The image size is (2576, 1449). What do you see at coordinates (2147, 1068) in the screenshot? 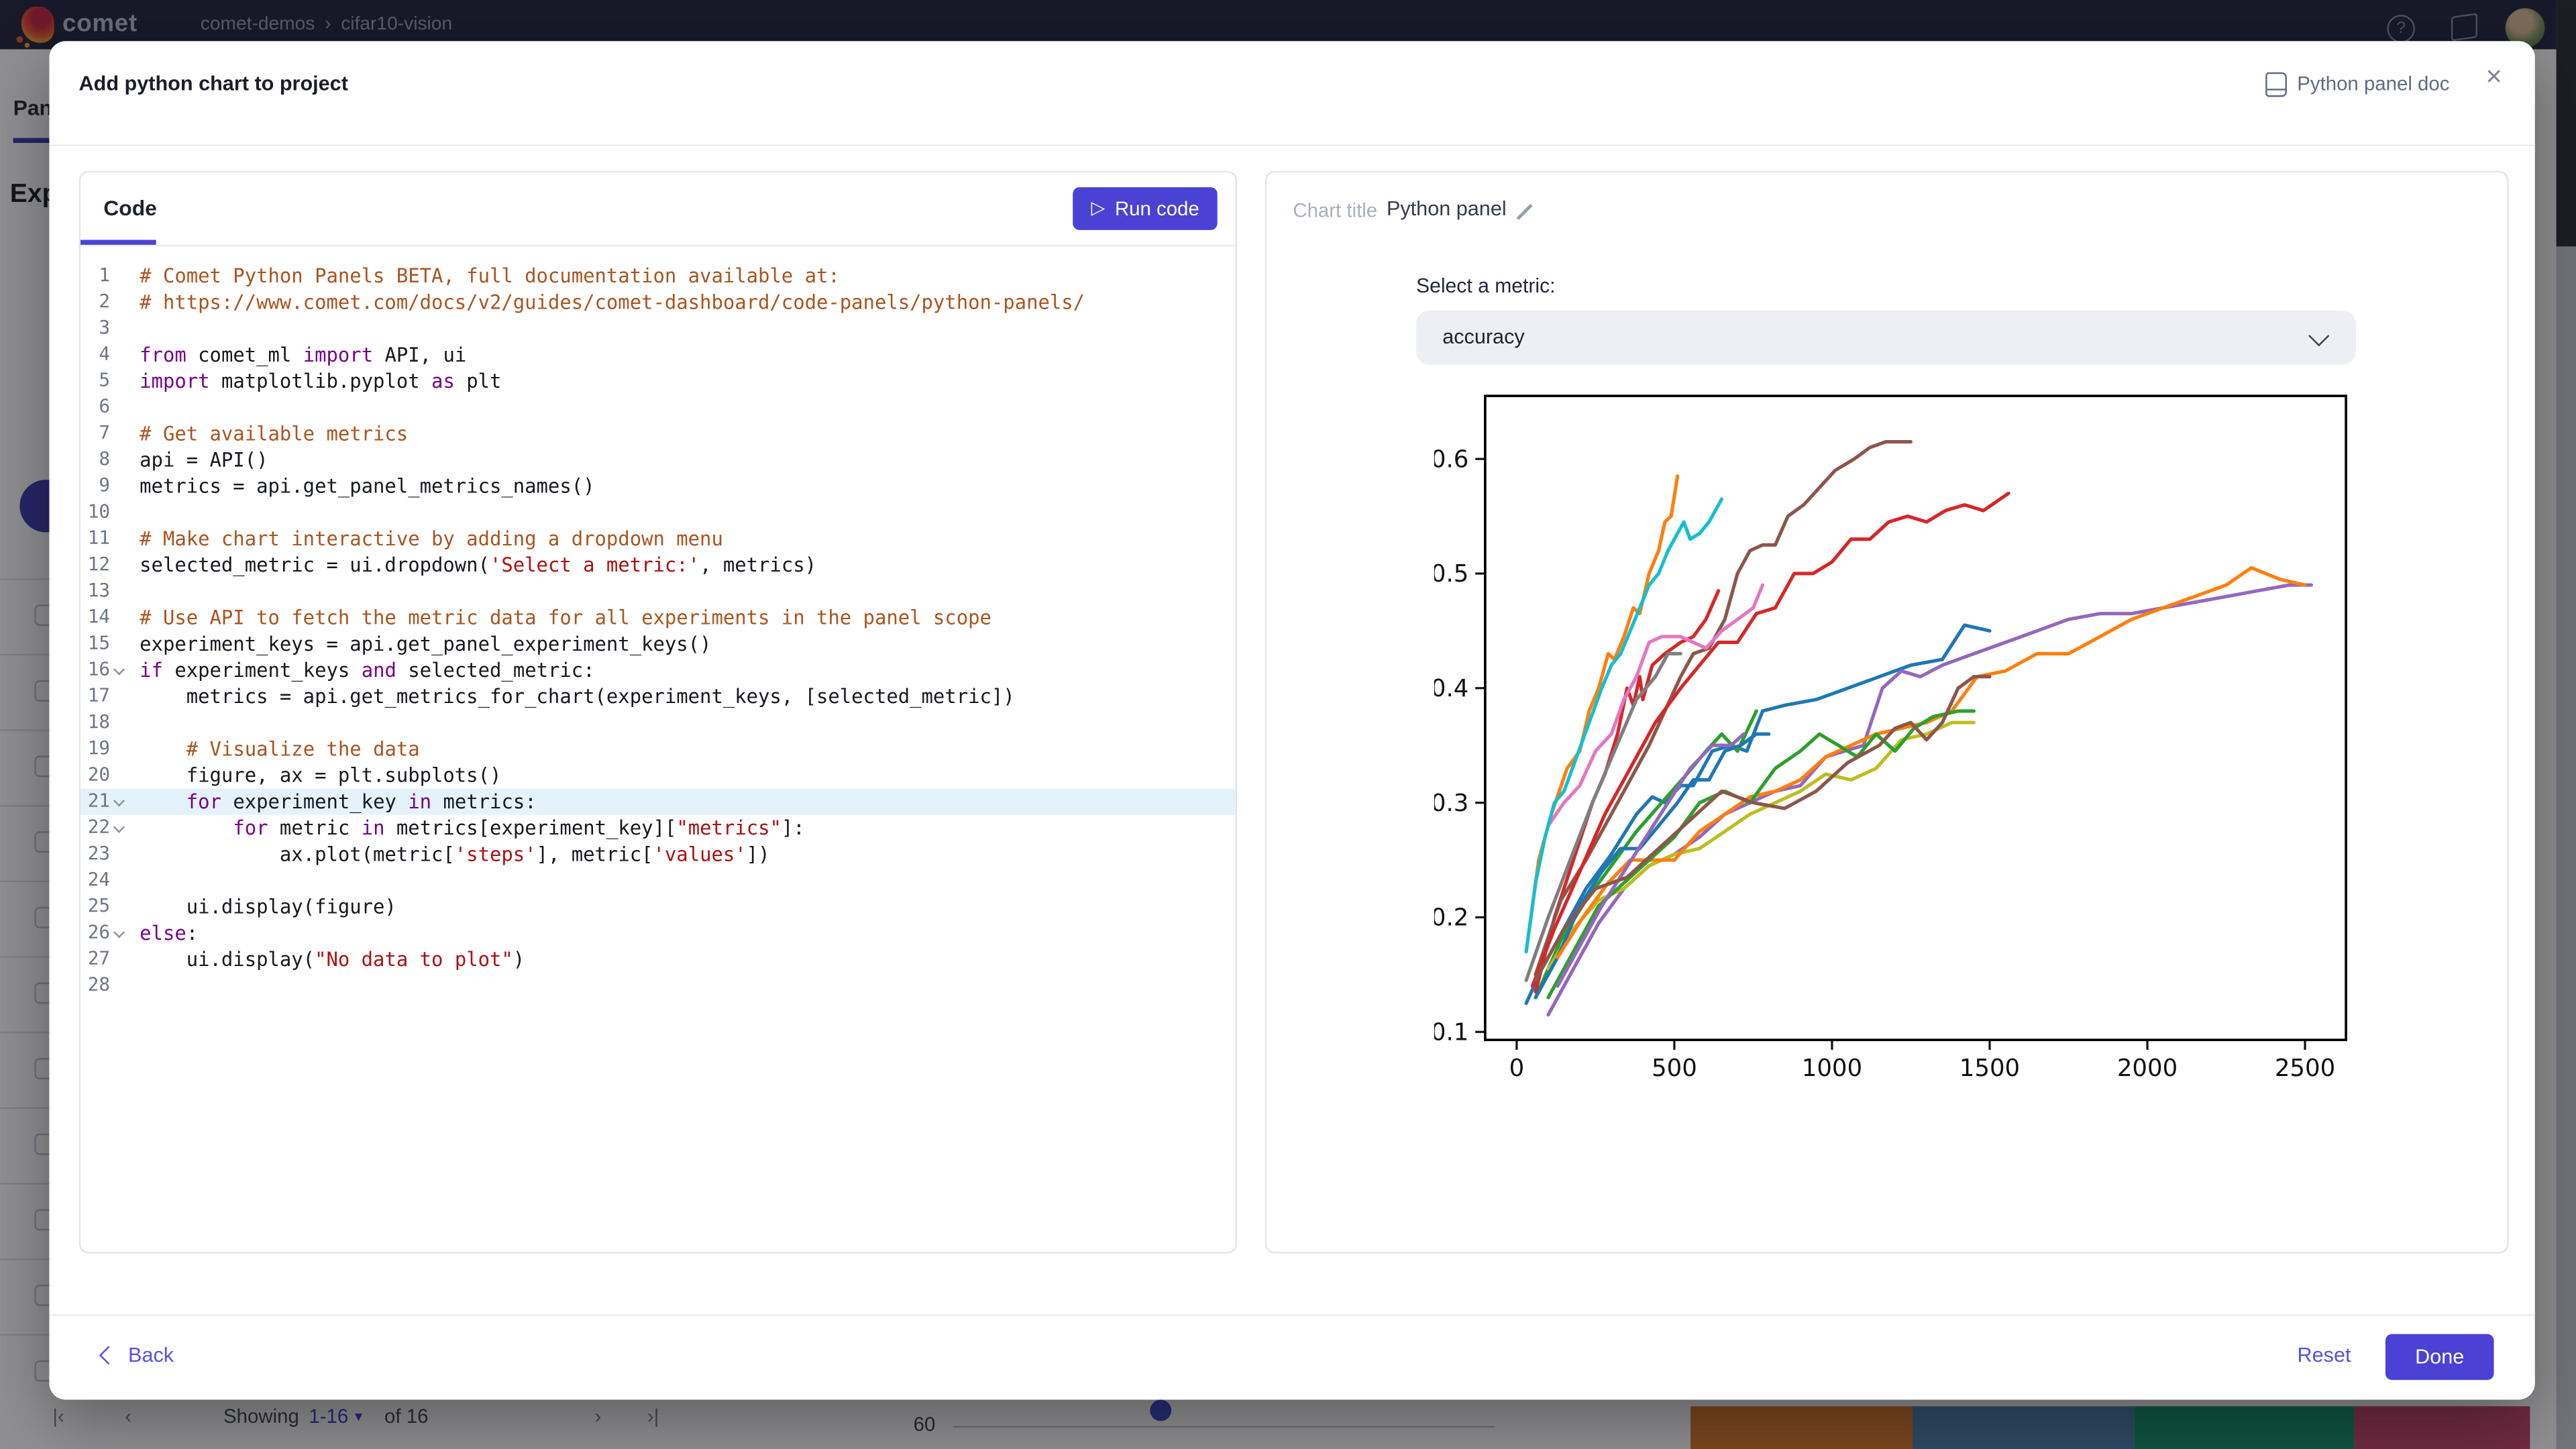
I see `svg-text: 2000` at bounding box center [2147, 1068].